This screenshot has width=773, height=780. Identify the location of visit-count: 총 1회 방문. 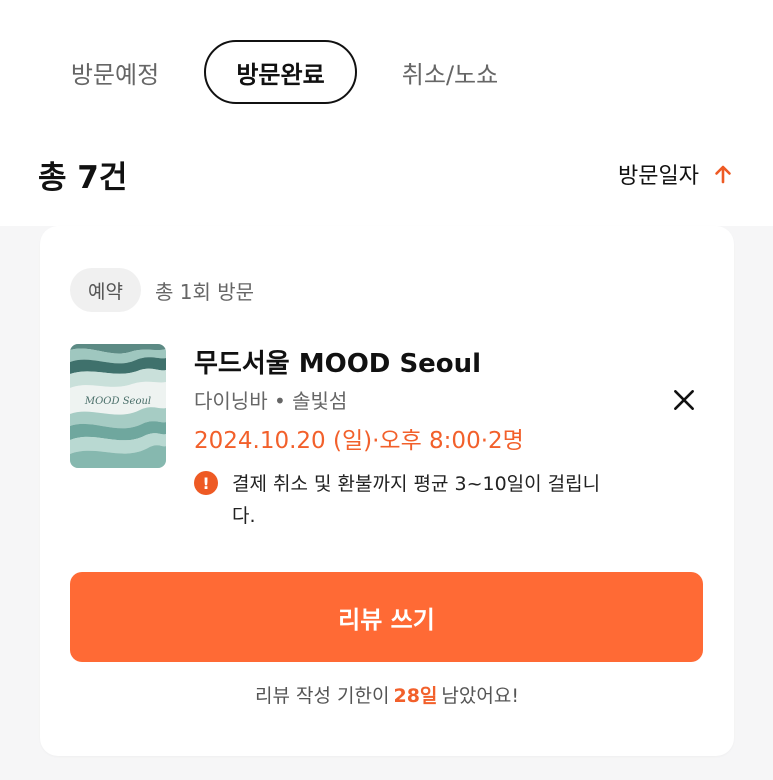
(204, 291).